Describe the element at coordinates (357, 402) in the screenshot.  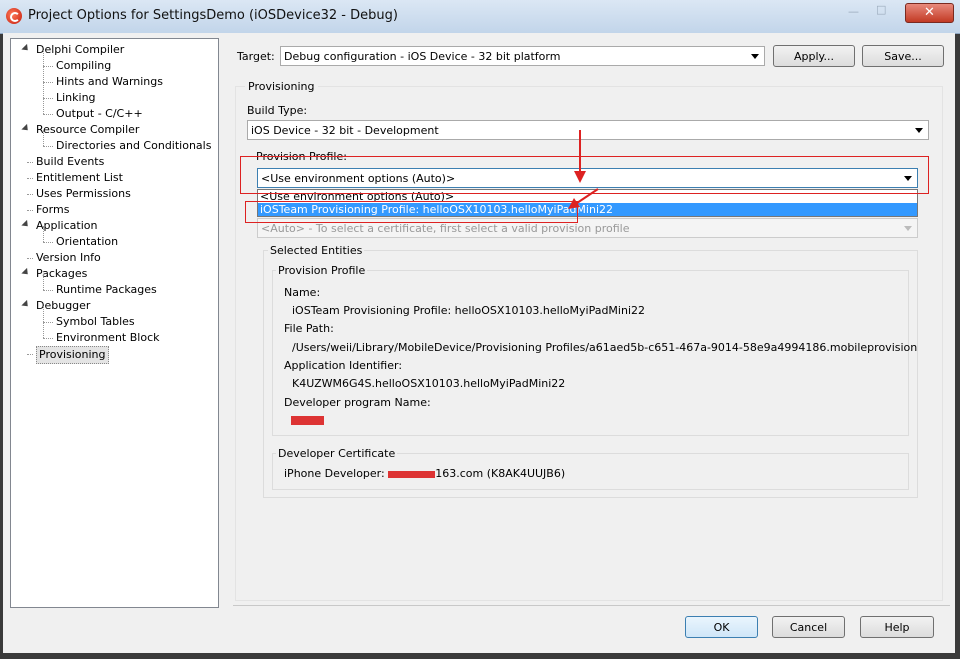
I see `devprog-label: Developer program Name:` at that location.